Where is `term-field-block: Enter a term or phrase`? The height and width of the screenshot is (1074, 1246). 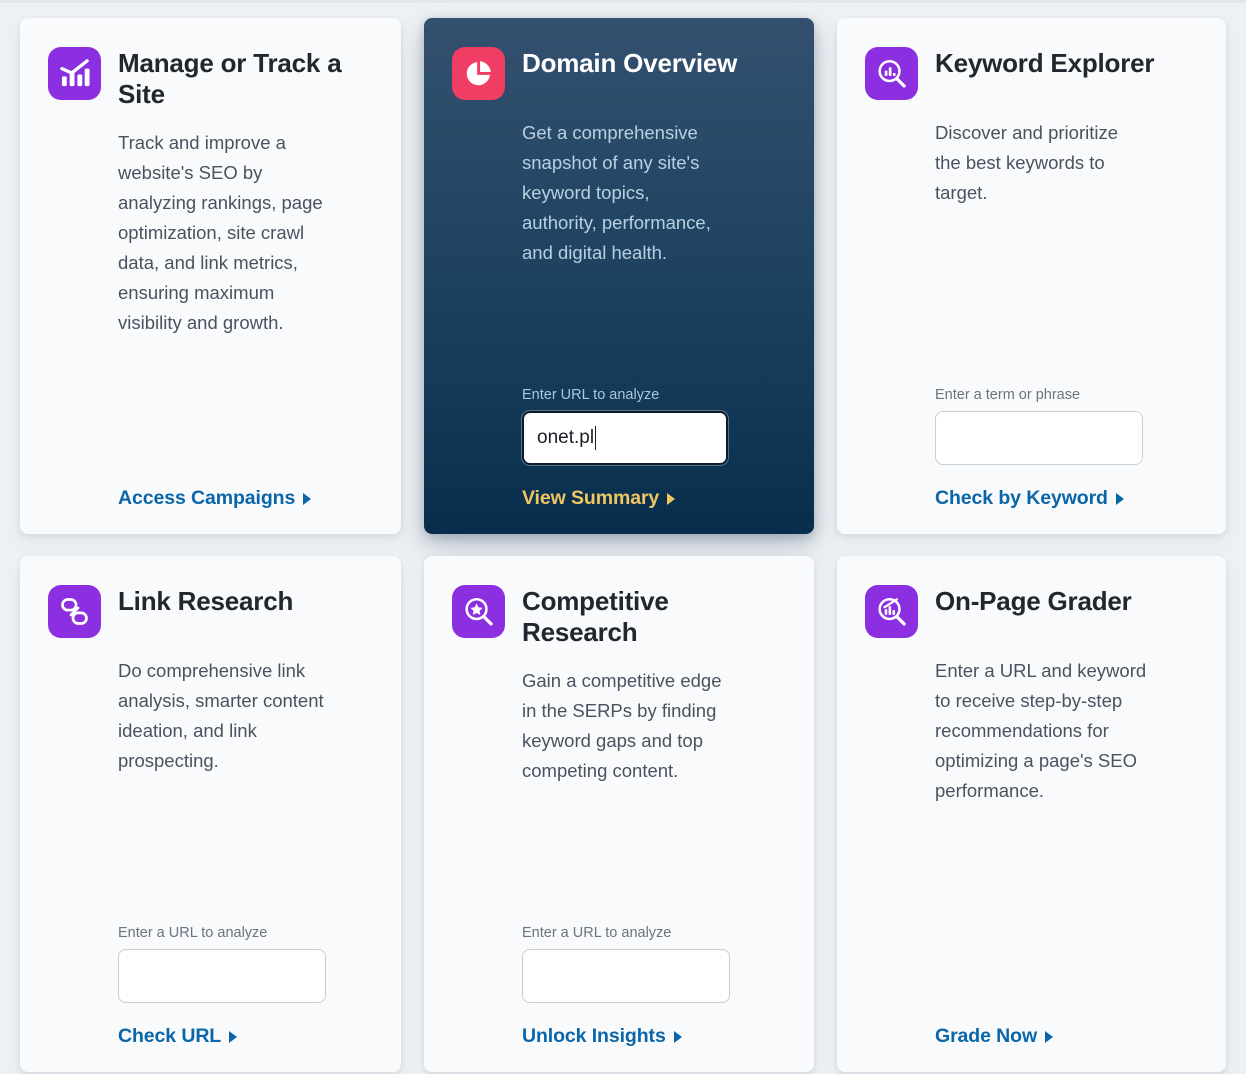
term-field-block: Enter a term or phrase is located at coordinates (1066, 425).